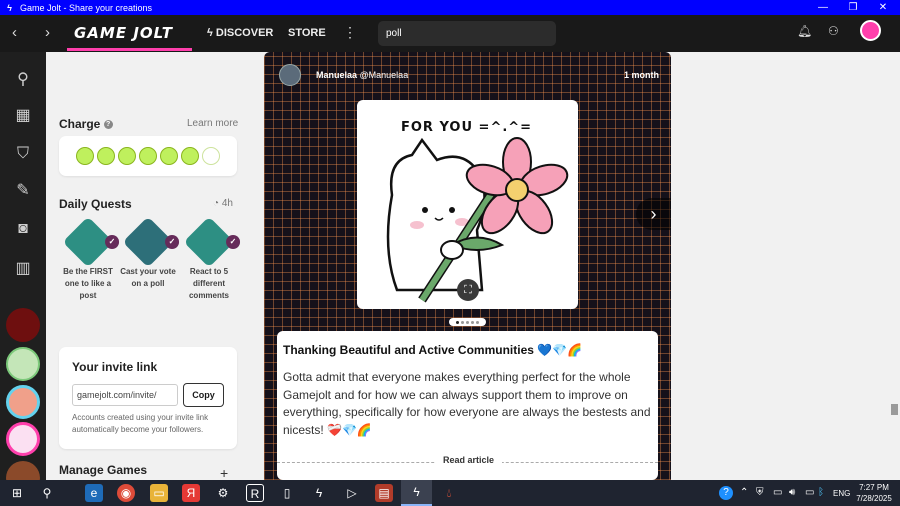  Describe the element at coordinates (203, 395) in the screenshot. I see `copy-button: Copy` at that location.